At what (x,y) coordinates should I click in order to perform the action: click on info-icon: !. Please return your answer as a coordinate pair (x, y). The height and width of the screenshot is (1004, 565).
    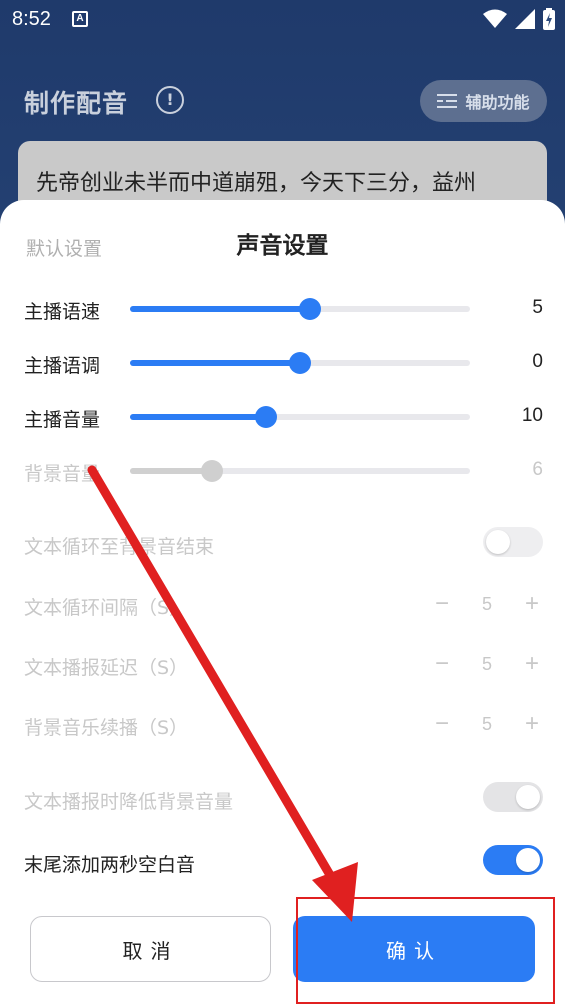
    Looking at the image, I should click on (170, 100).